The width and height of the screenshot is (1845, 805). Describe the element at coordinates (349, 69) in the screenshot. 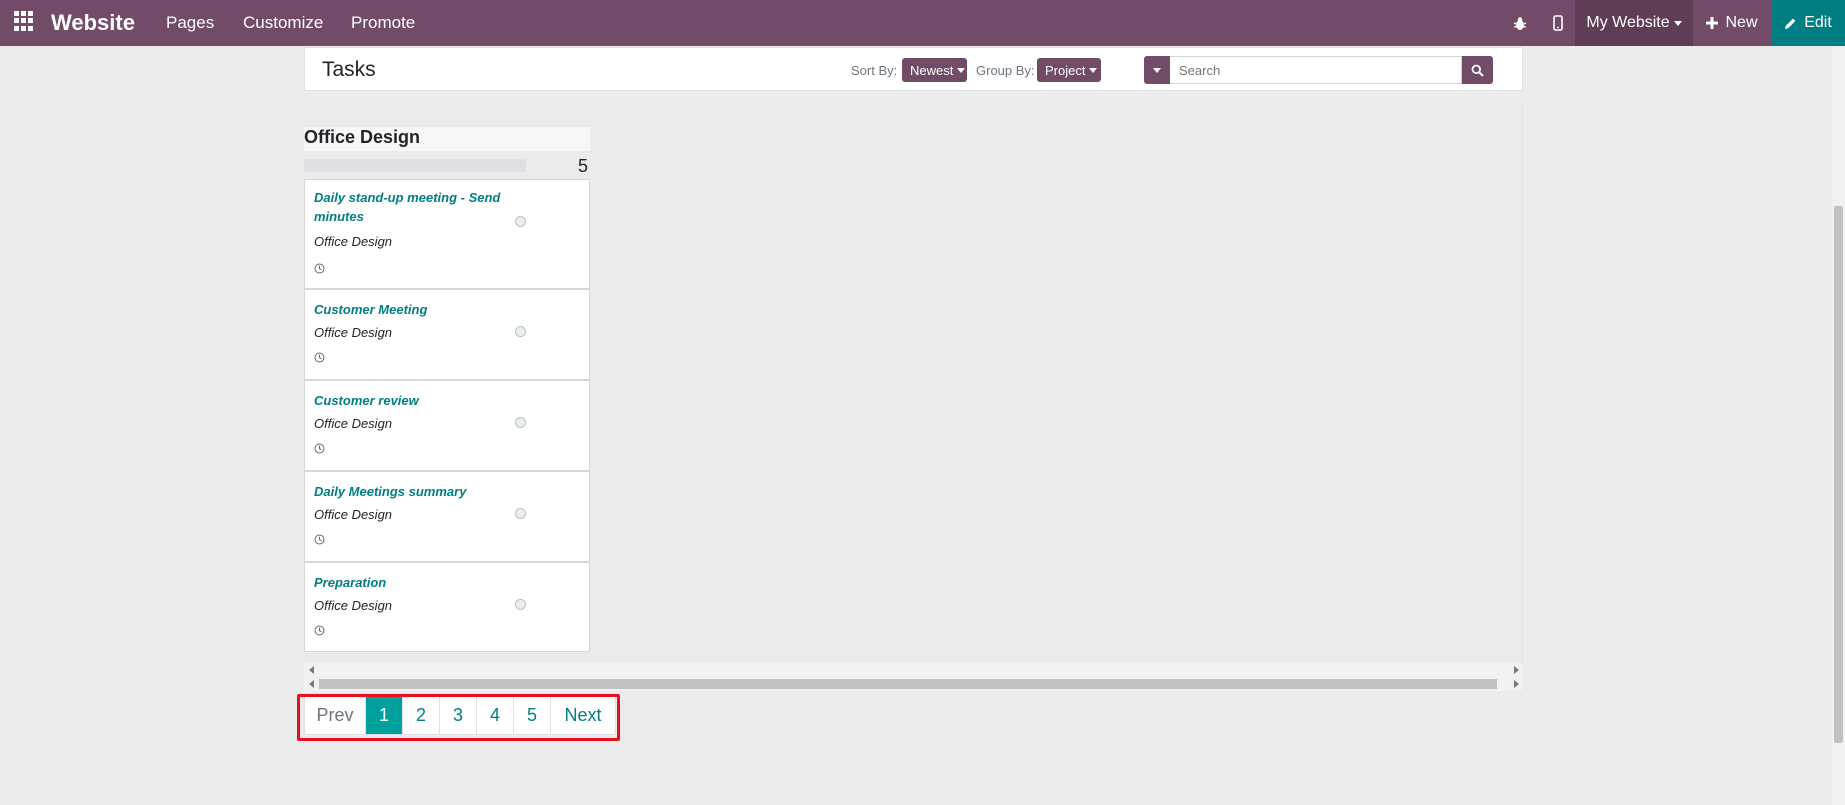

I see `page-title: Tasks` at that location.